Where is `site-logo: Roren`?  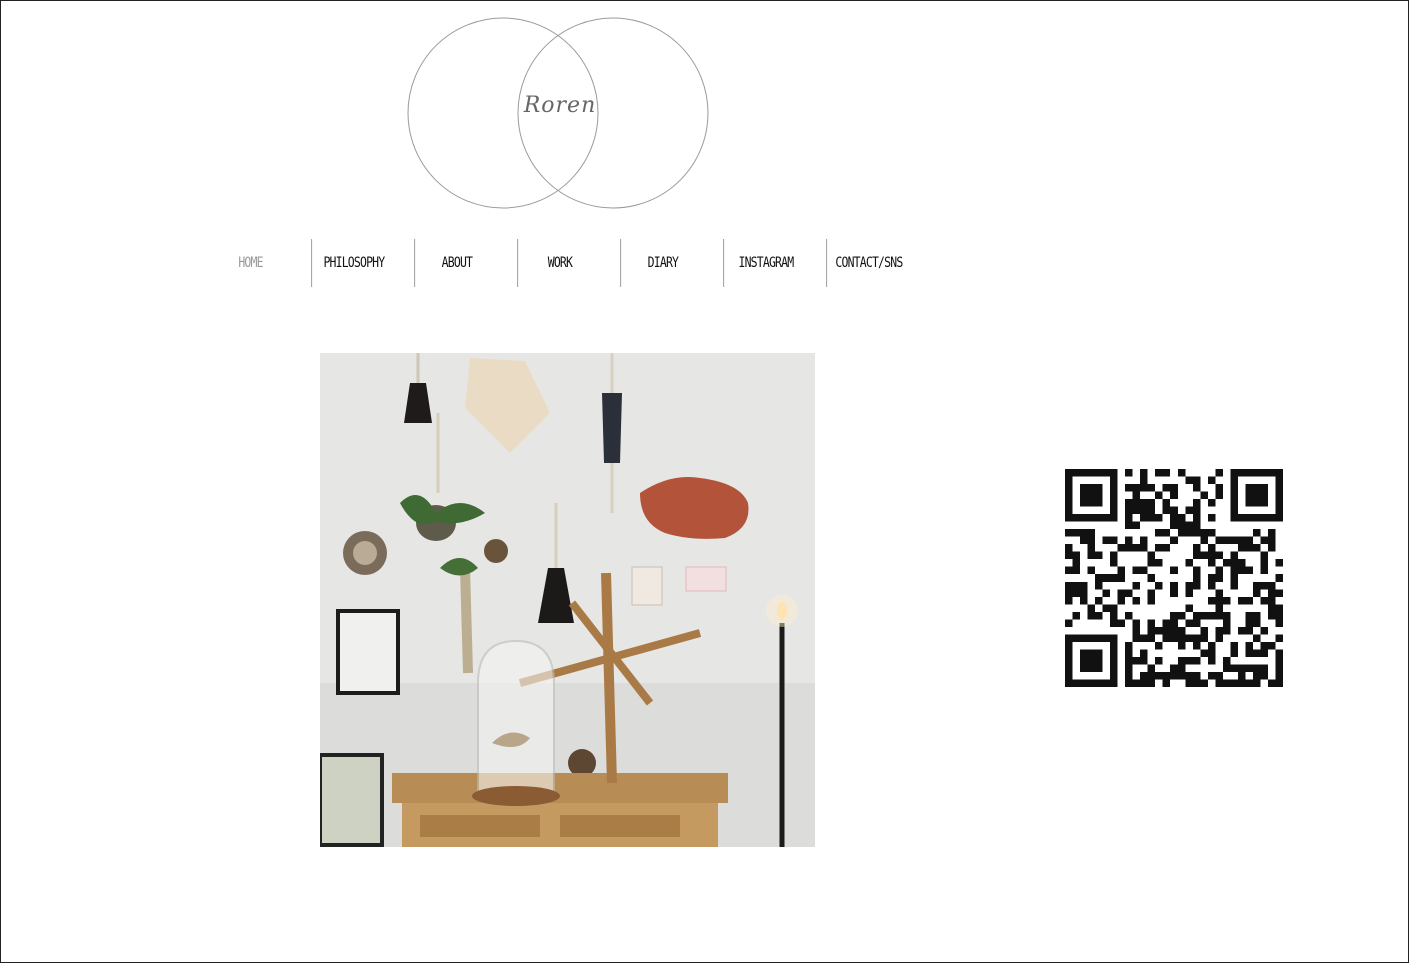 site-logo: Roren is located at coordinates (558, 114).